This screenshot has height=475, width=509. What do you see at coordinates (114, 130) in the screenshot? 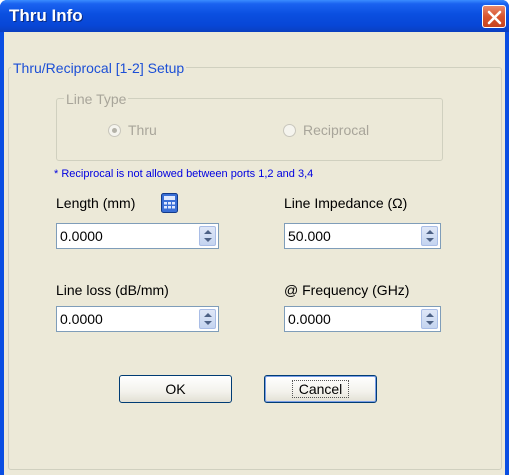
I see `radio-thru-circle` at bounding box center [114, 130].